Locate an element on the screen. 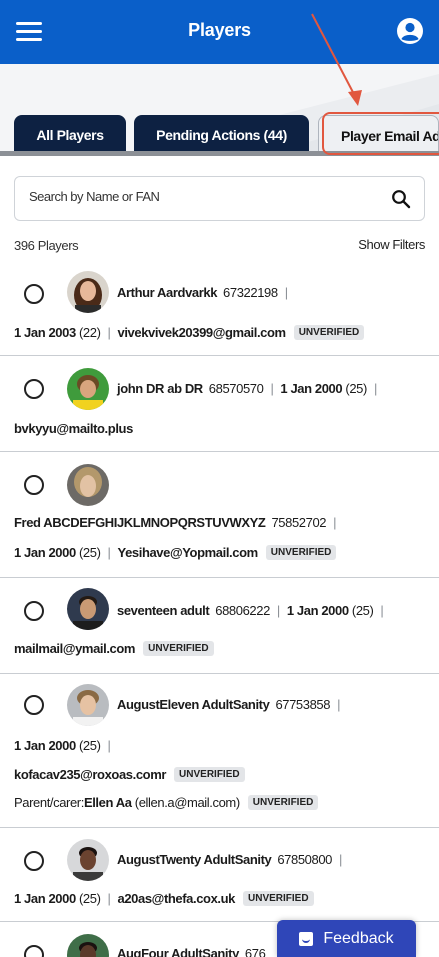 The height and width of the screenshot is (957, 439). player-dob: 1 Jan 2003 is located at coordinates (45, 332).